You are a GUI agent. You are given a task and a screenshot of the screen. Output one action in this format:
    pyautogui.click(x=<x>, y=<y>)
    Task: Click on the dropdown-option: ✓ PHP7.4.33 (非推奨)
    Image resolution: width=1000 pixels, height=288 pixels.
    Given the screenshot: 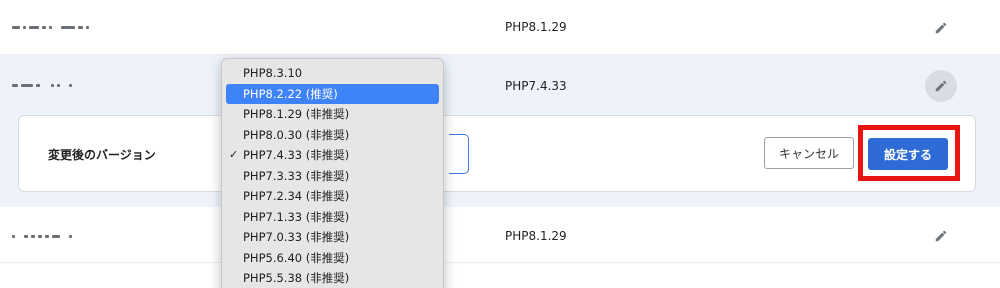 What is the action you would take?
    pyautogui.click(x=332, y=155)
    